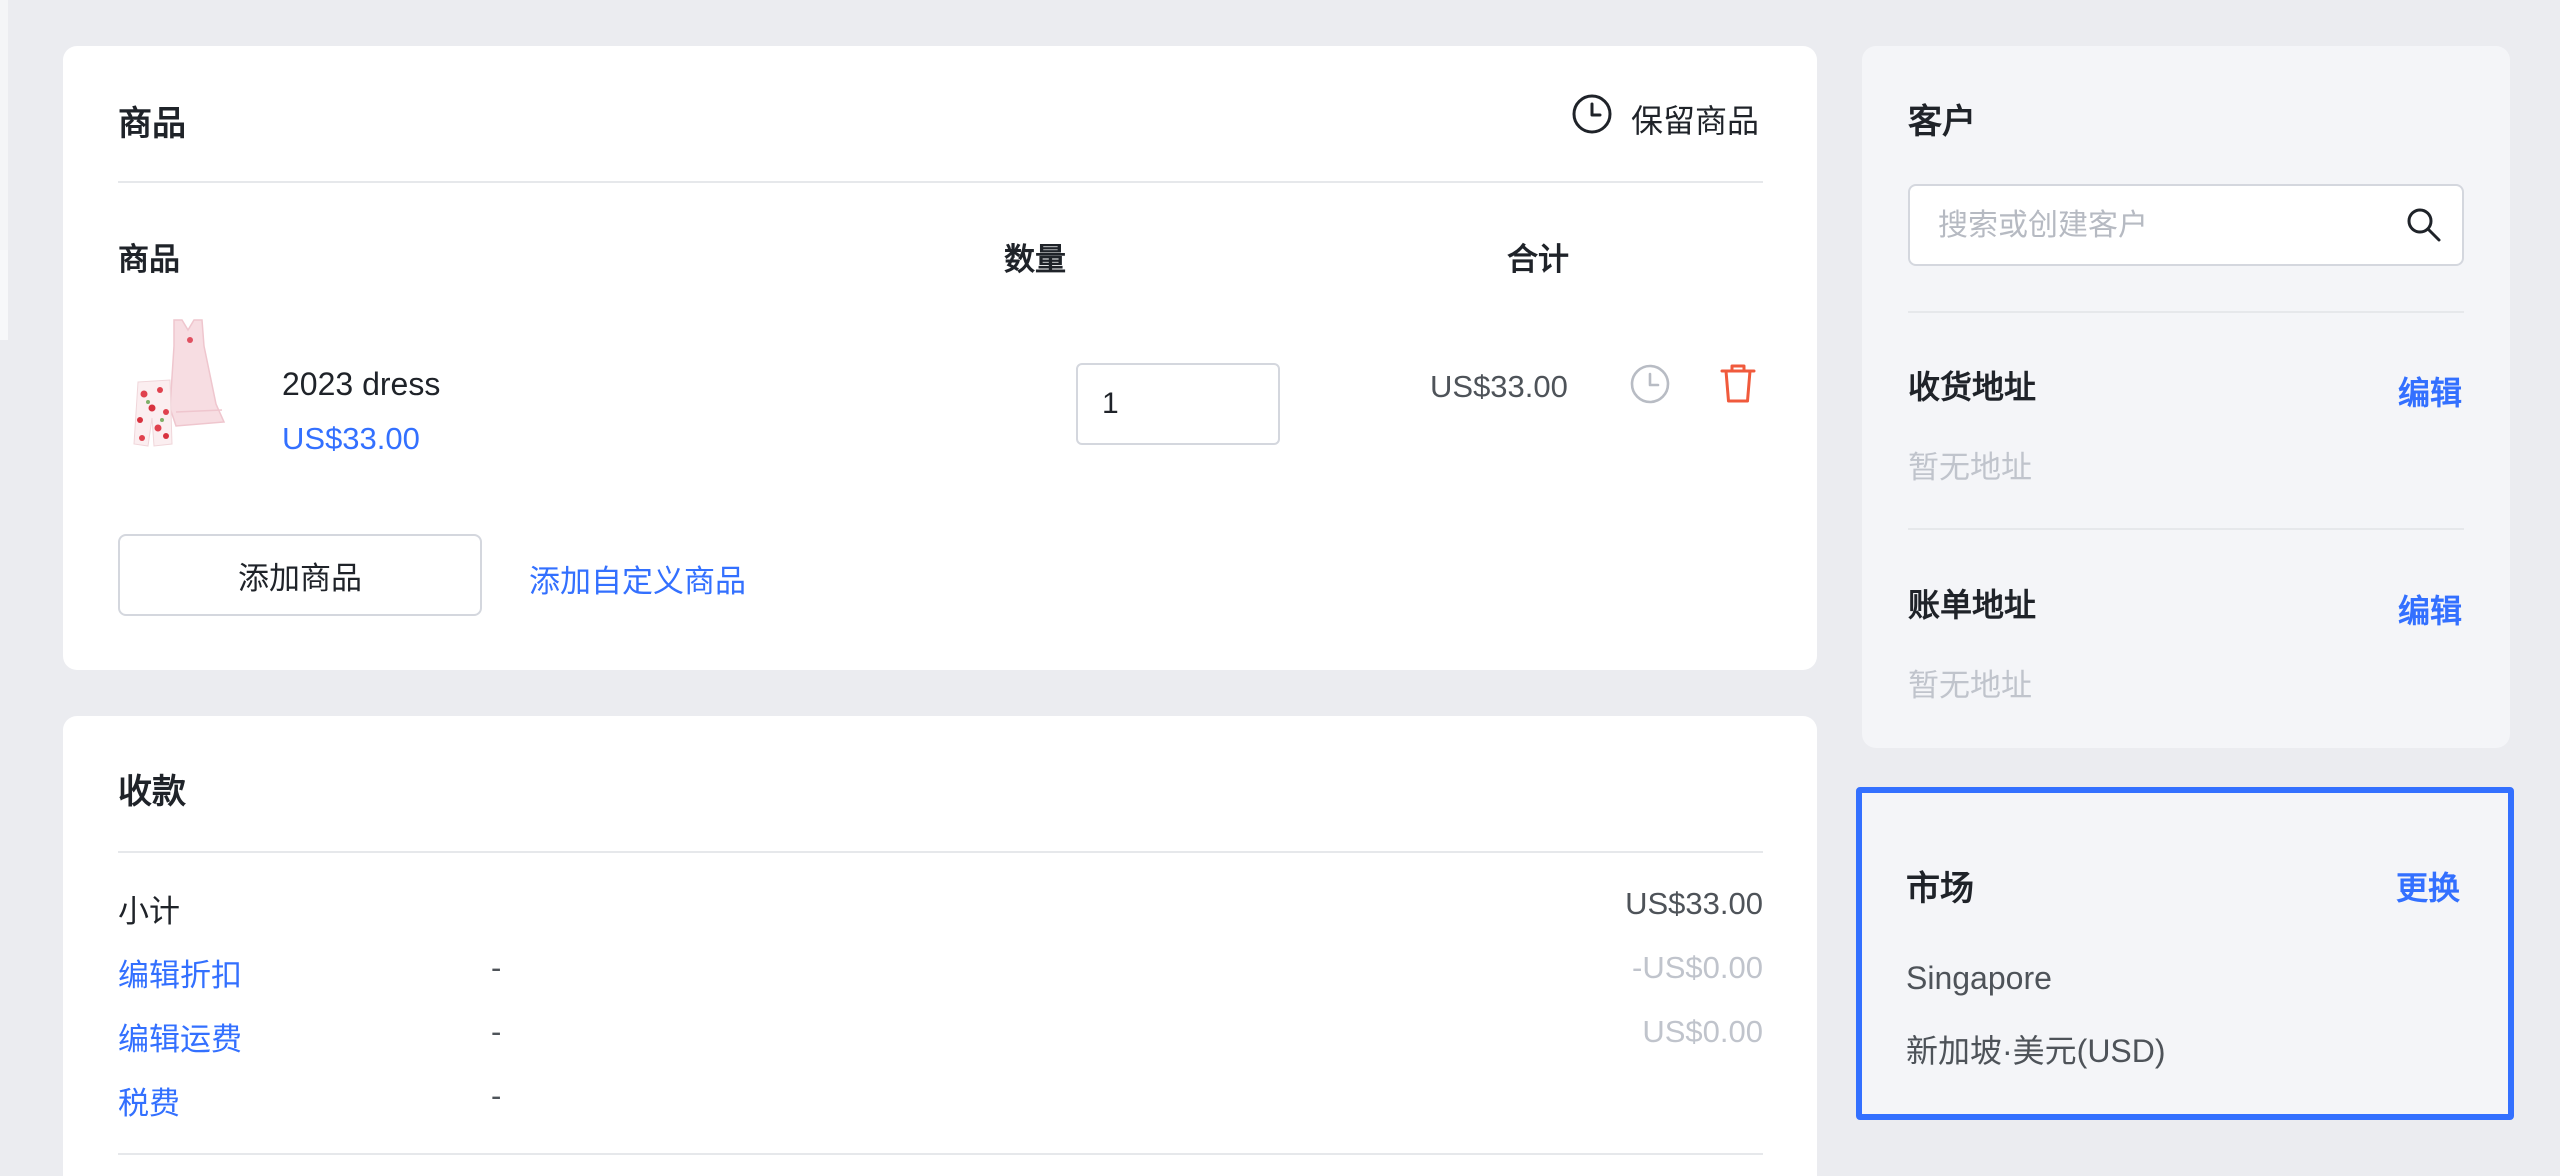 The width and height of the screenshot is (2560, 1176). Describe the element at coordinates (940, 1154) in the screenshot. I see `payment-bottom-divider` at that location.